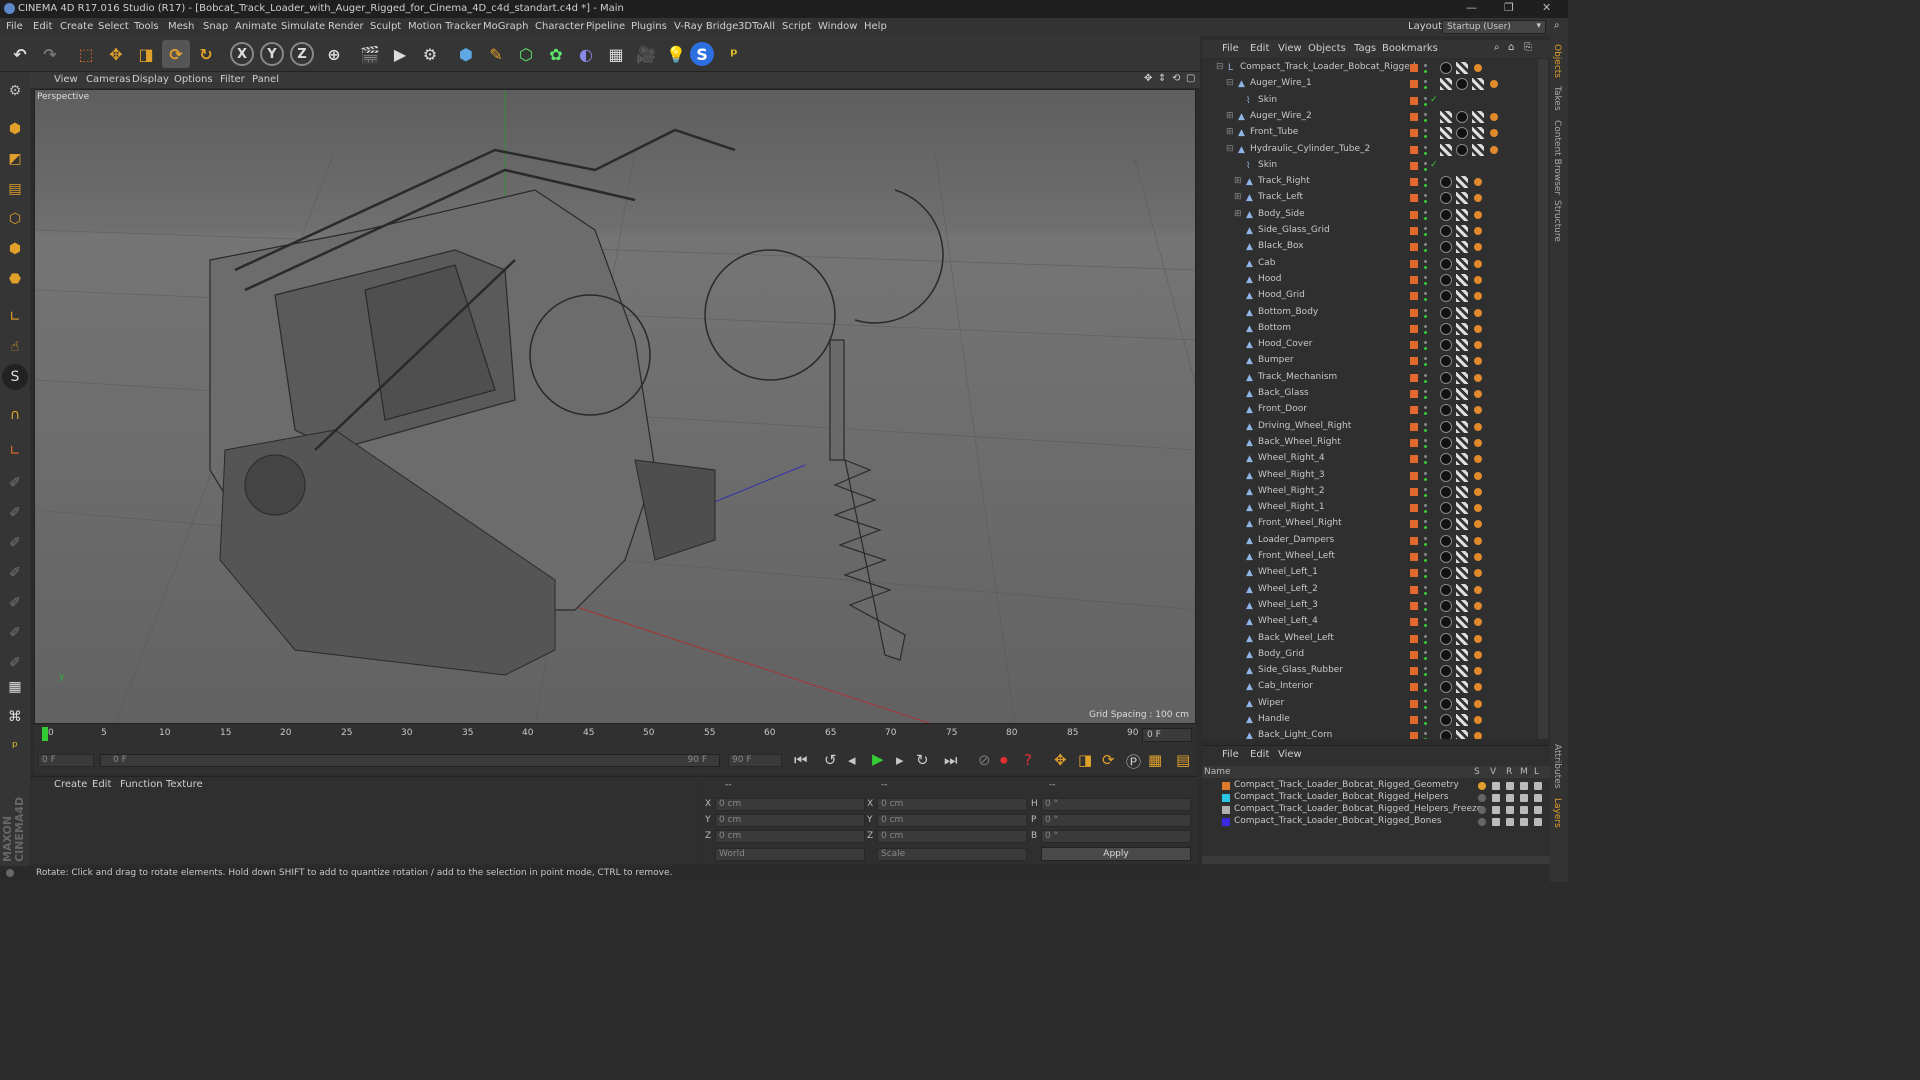 The image size is (1920, 1080). Describe the element at coordinates (1557, 61) in the screenshot. I see `tab-objects: Objects` at that location.